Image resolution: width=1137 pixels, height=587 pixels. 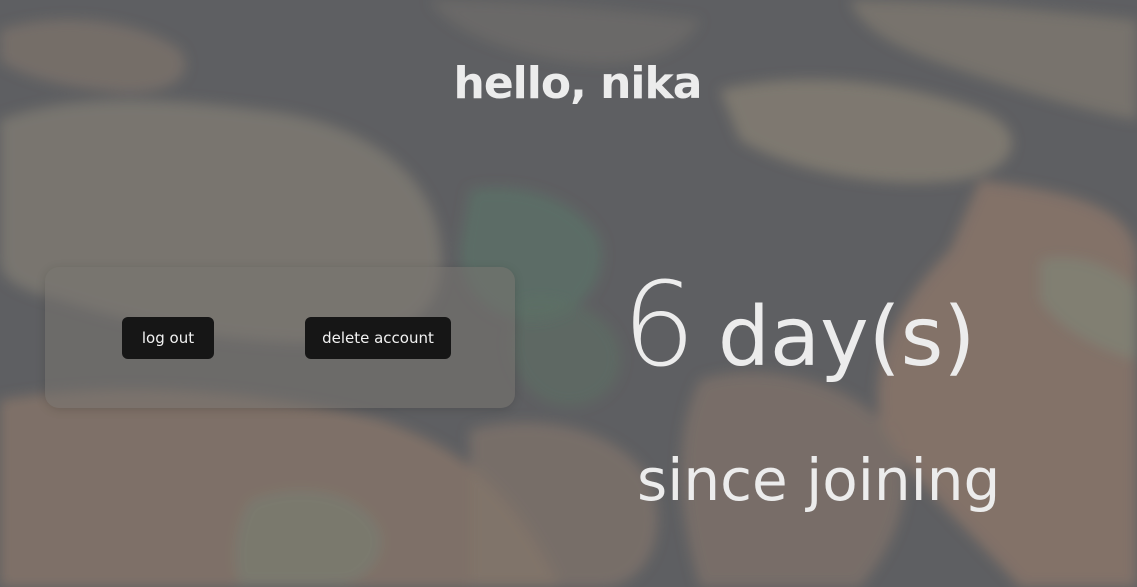 What do you see at coordinates (378, 338) in the screenshot?
I see `delete-account-button: delete account` at bounding box center [378, 338].